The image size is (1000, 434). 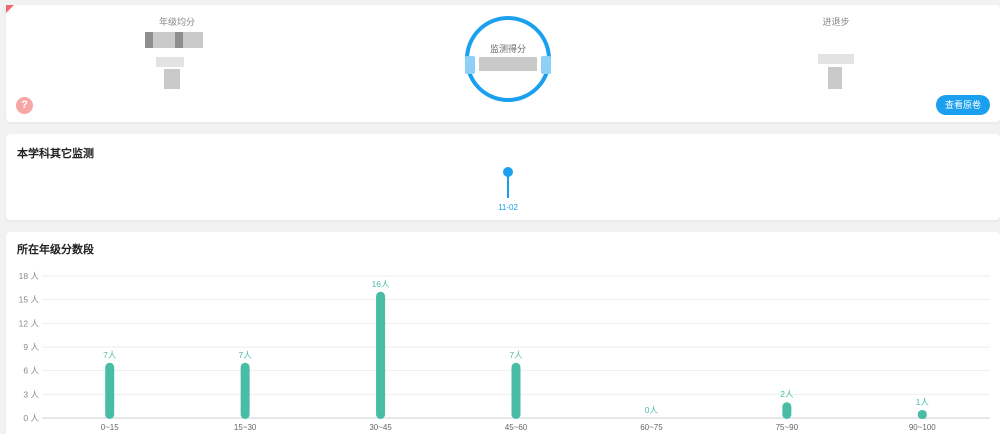 What do you see at coordinates (31, 394) in the screenshot?
I see `y-tick-label: 3 人` at bounding box center [31, 394].